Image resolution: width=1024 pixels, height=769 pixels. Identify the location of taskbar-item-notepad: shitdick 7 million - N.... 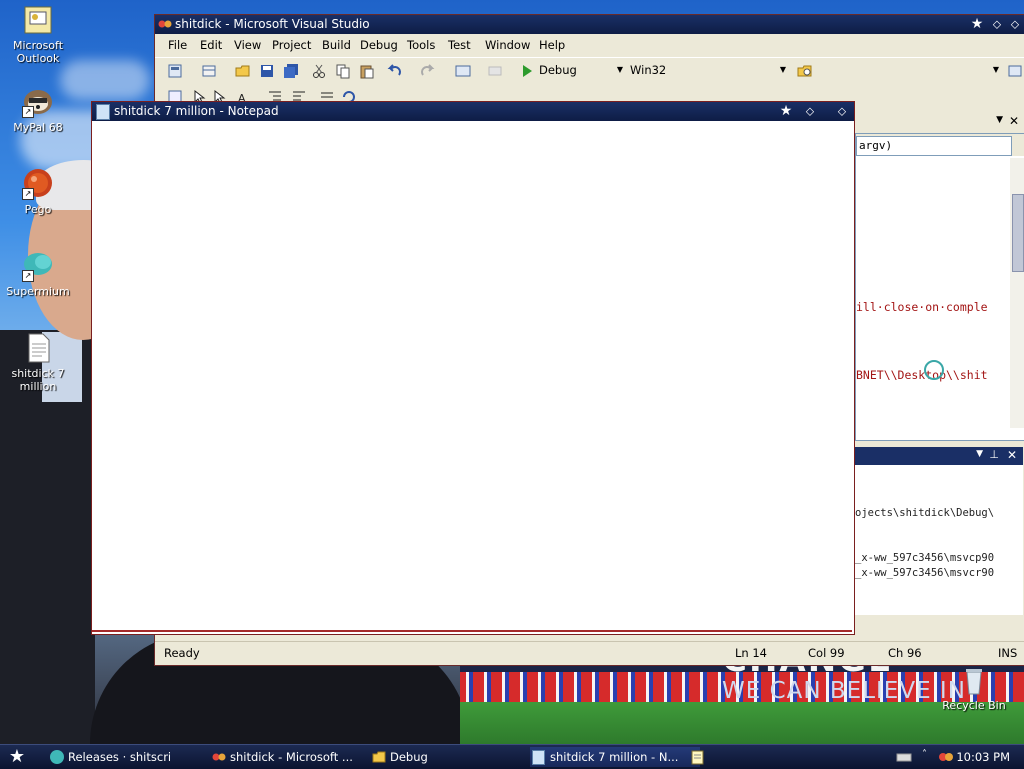
(615, 757).